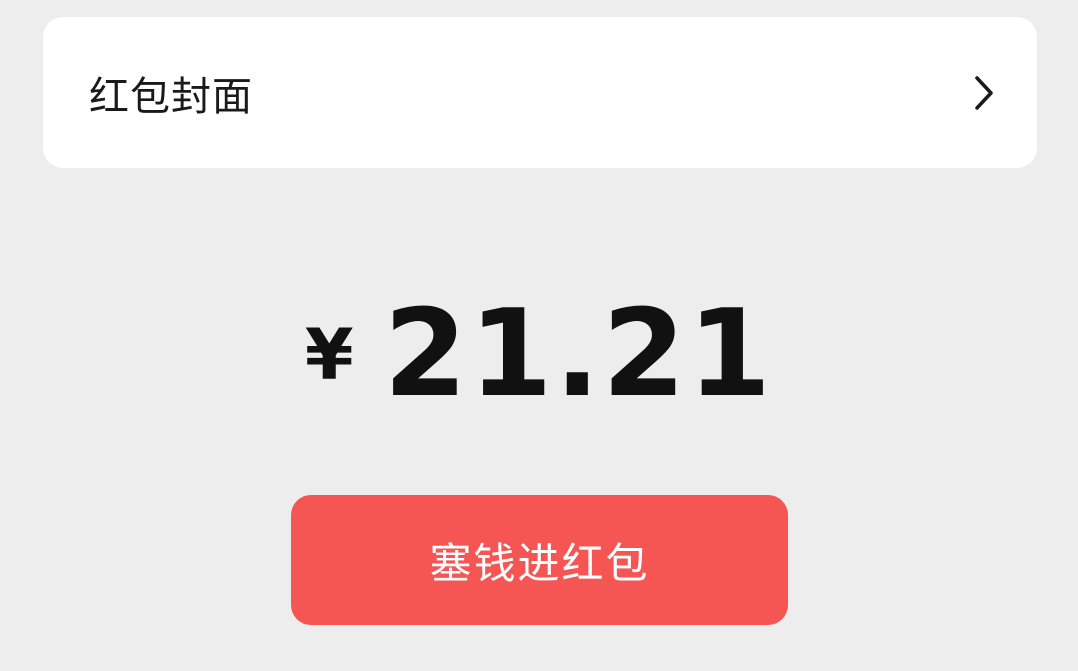 This screenshot has width=1078, height=671. I want to click on amount-value: 21.21, so click(578, 354).